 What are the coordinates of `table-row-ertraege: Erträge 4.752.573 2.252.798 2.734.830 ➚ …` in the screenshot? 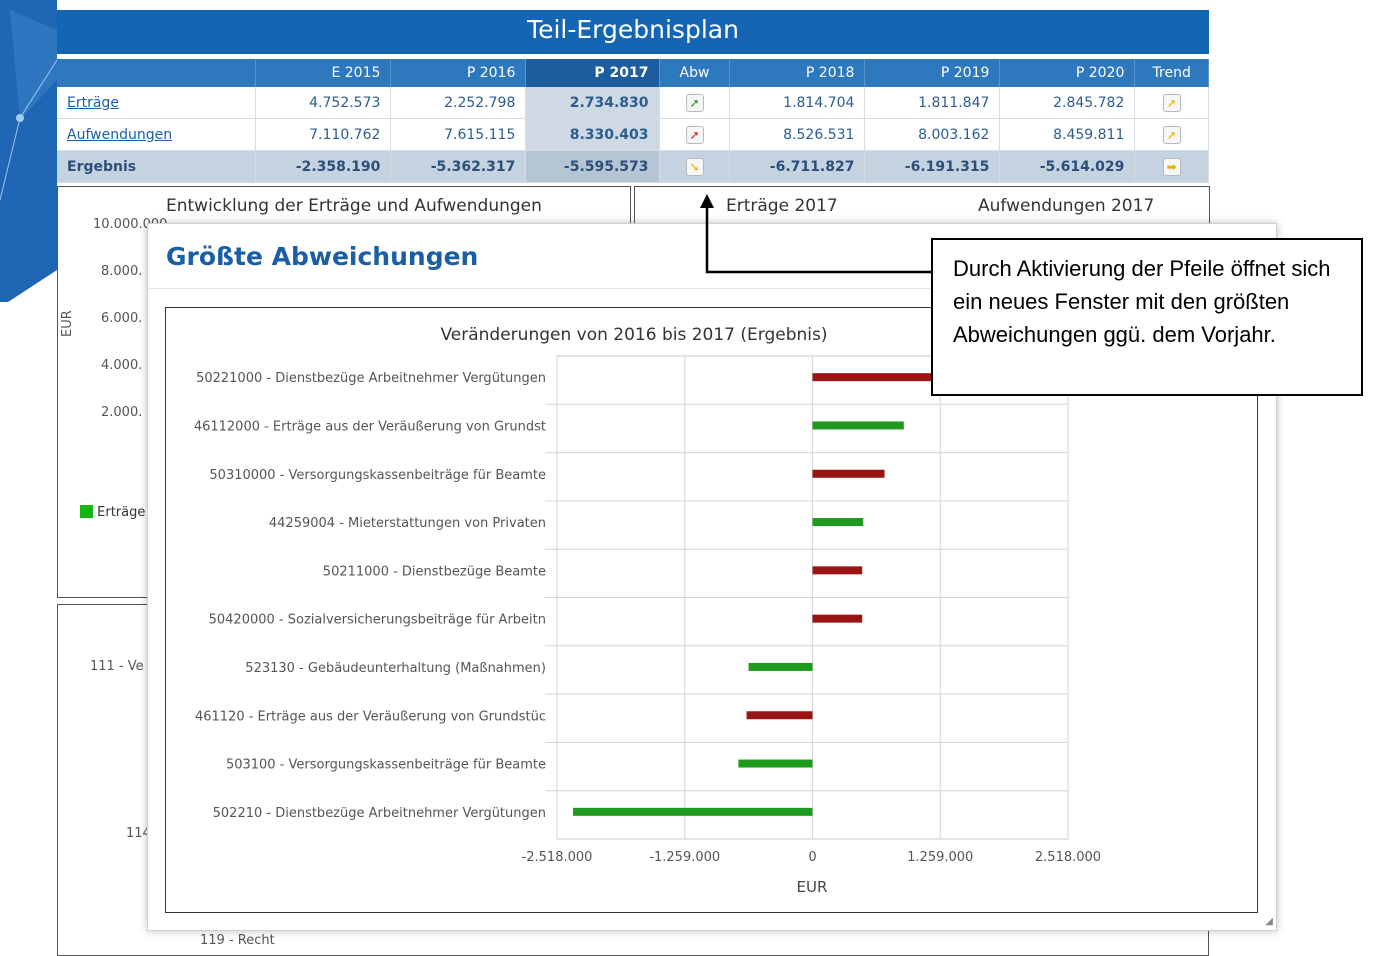 It's located at (633, 103).